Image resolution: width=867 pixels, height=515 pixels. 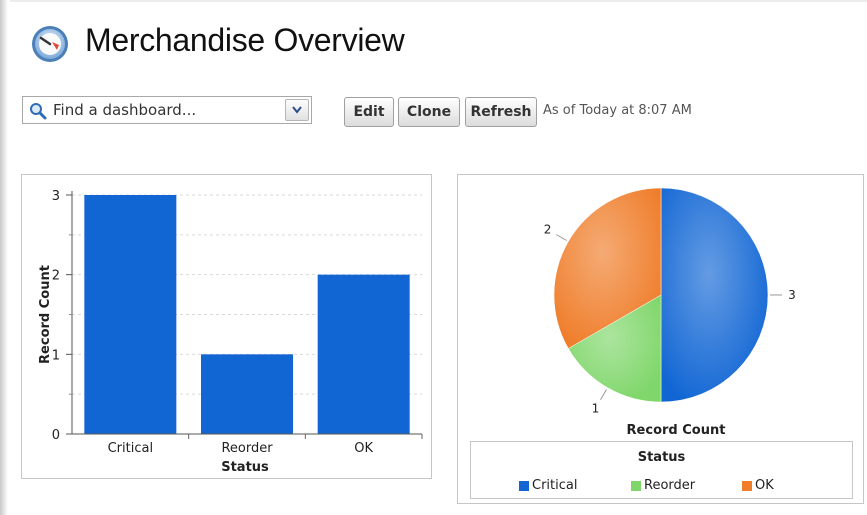 I want to click on y-tick-label: 3, so click(x=56, y=196).